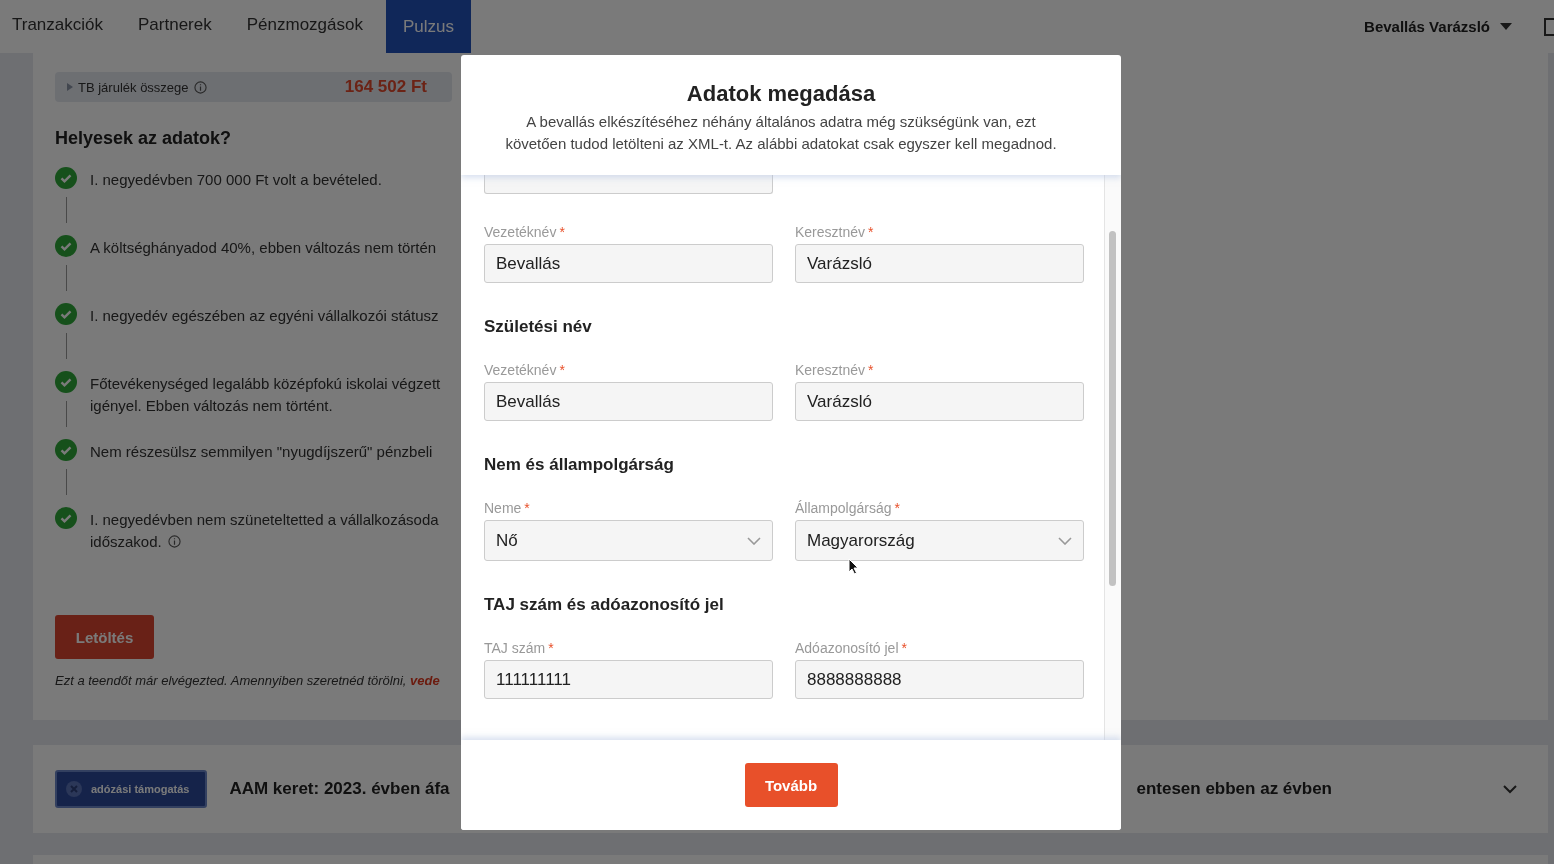 This screenshot has width=1554, height=864. What do you see at coordinates (515, 648) in the screenshot?
I see `field-label: TAJ szám` at bounding box center [515, 648].